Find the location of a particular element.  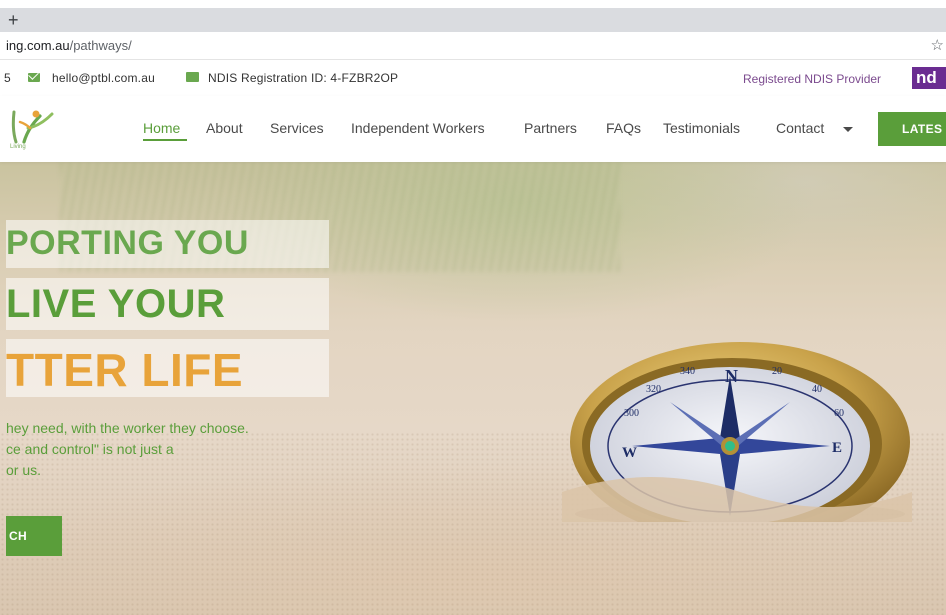

compass-degree-340: 340 is located at coordinates (687, 371).